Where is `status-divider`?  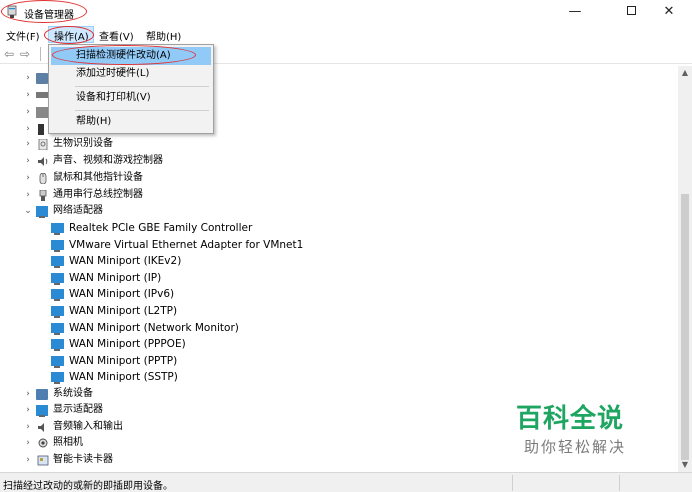 status-divider is located at coordinates (619, 483).